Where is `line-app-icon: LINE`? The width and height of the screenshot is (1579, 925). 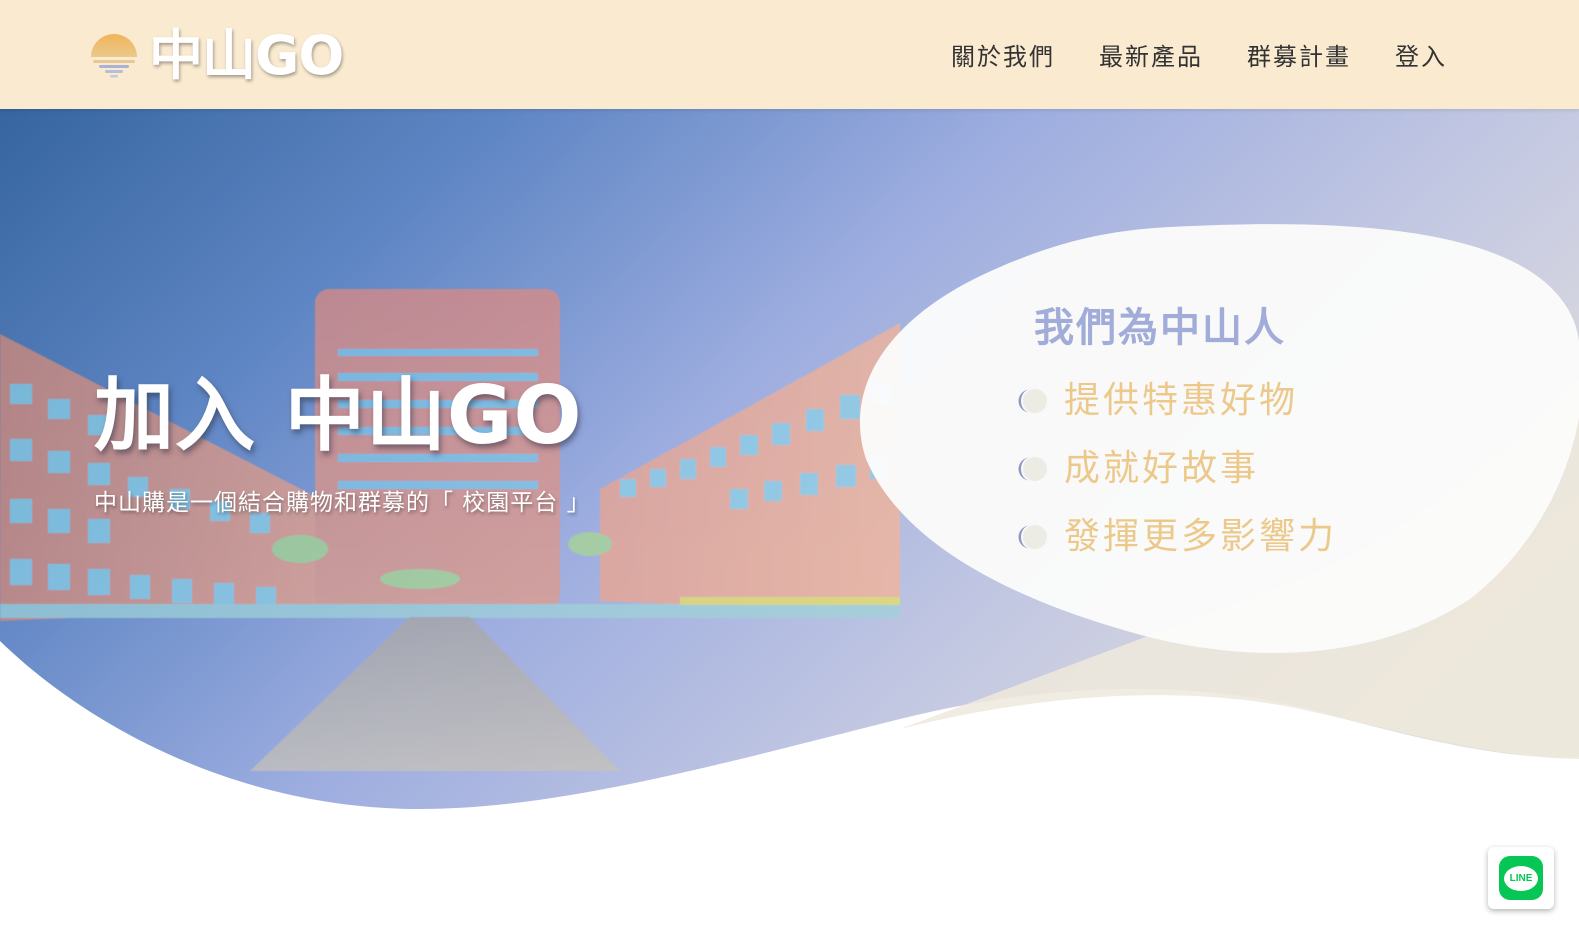
line-app-icon: LINE is located at coordinates (1521, 878).